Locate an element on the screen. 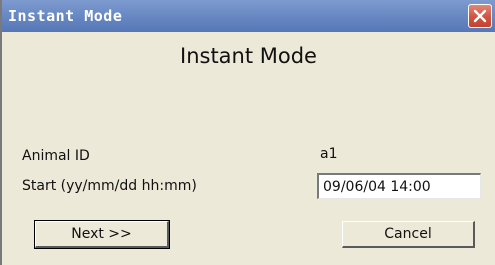 The width and height of the screenshot is (495, 265). title-bar: Instant Mode is located at coordinates (248, 16).